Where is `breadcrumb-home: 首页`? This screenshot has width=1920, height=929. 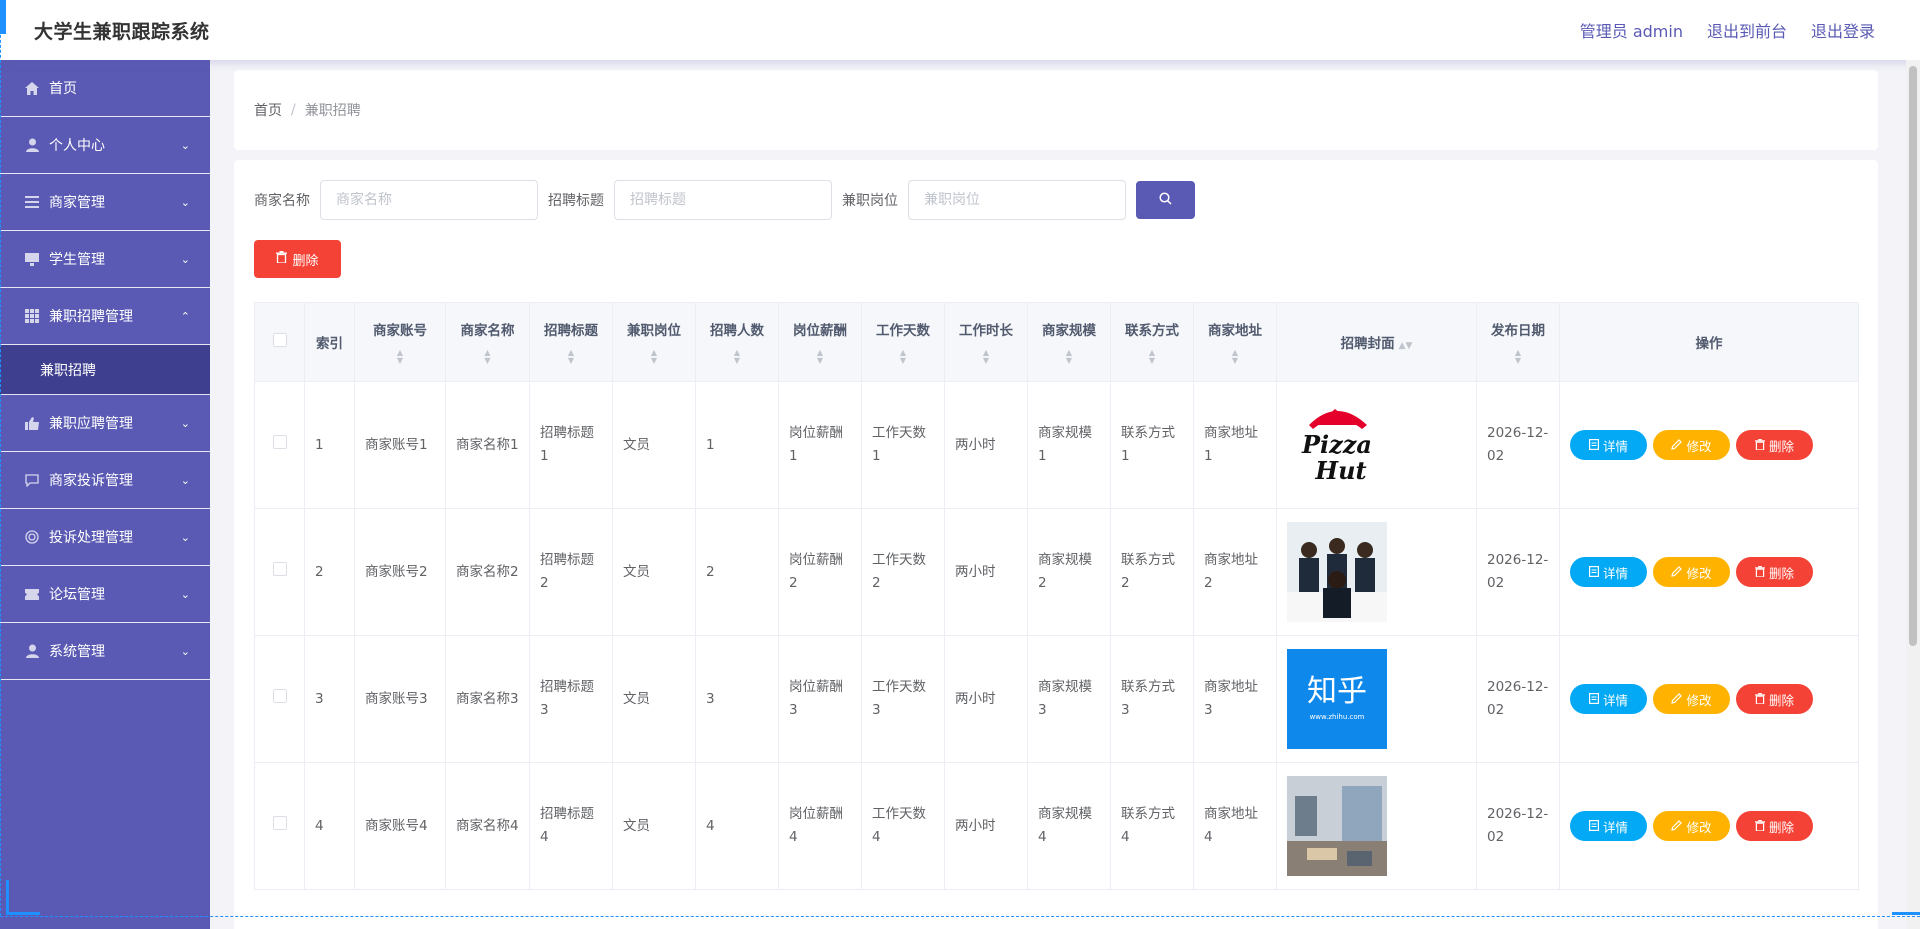
breadcrumb-home: 首页 is located at coordinates (268, 110).